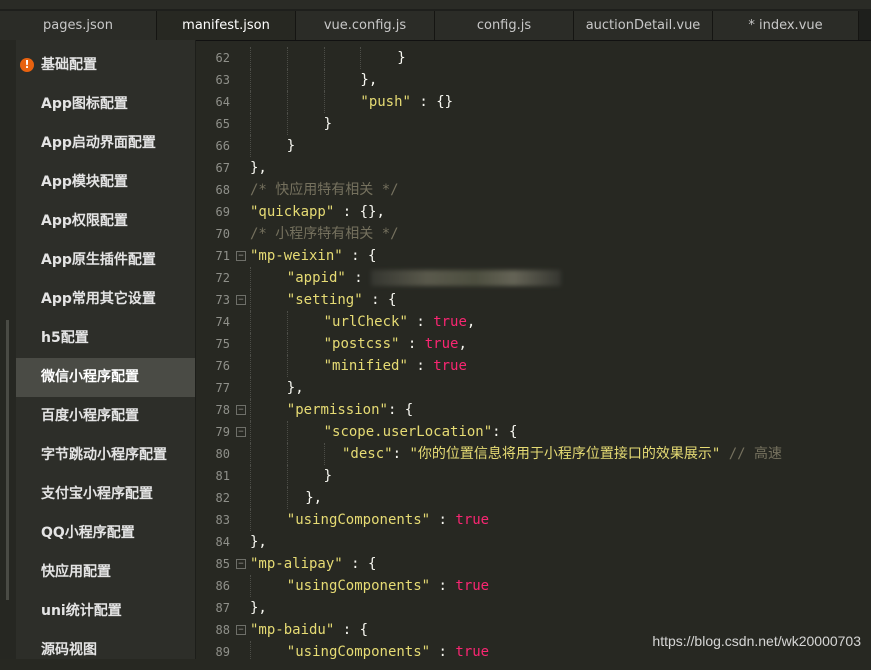 This screenshot has width=871, height=670. I want to click on line-number: 68, so click(222, 190).